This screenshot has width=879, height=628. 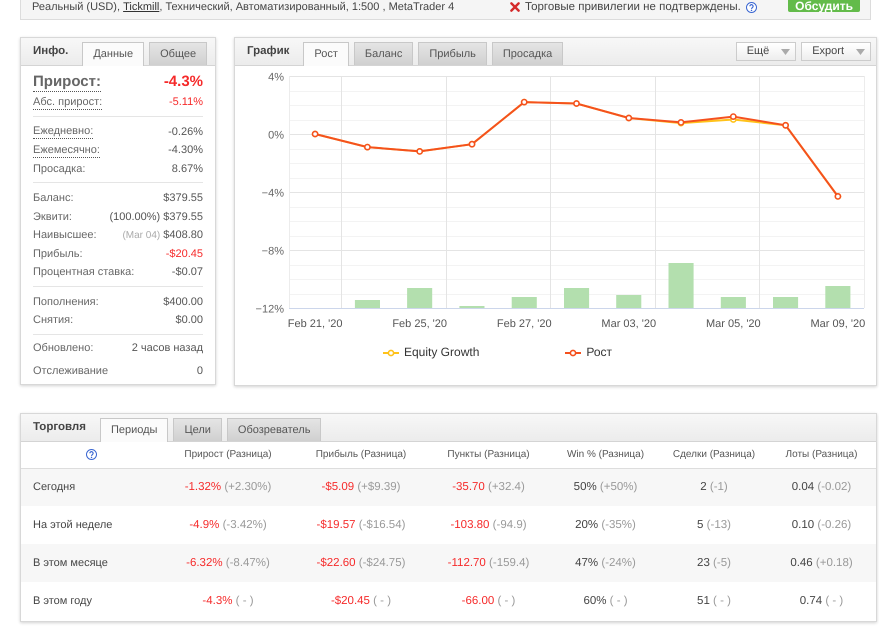 What do you see at coordinates (506, 486) in the screenshot?
I see `cell-change: (+32.4)` at bounding box center [506, 486].